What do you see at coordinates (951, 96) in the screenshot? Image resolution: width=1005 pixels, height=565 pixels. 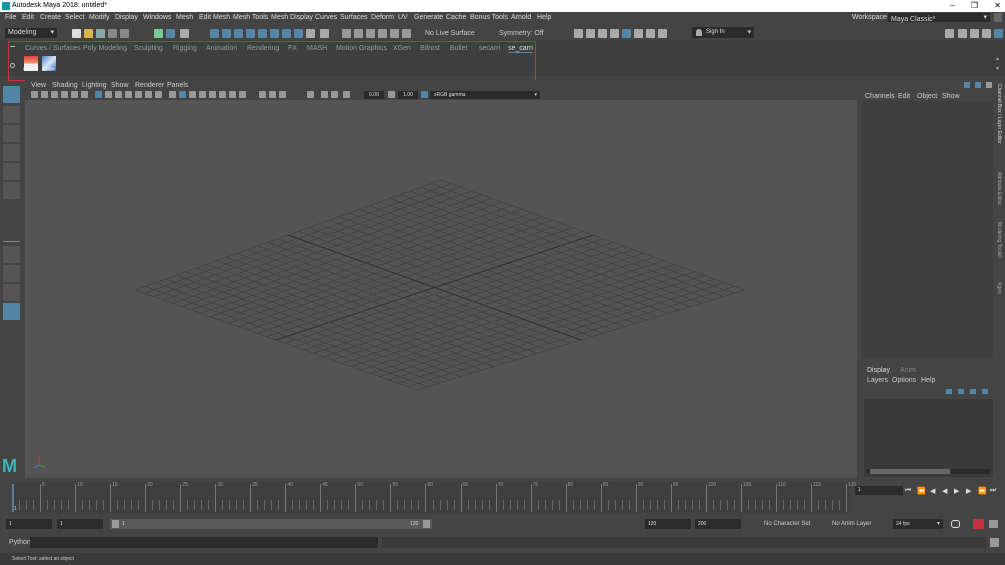 I see `channel-menu-show: Show` at bounding box center [951, 96].